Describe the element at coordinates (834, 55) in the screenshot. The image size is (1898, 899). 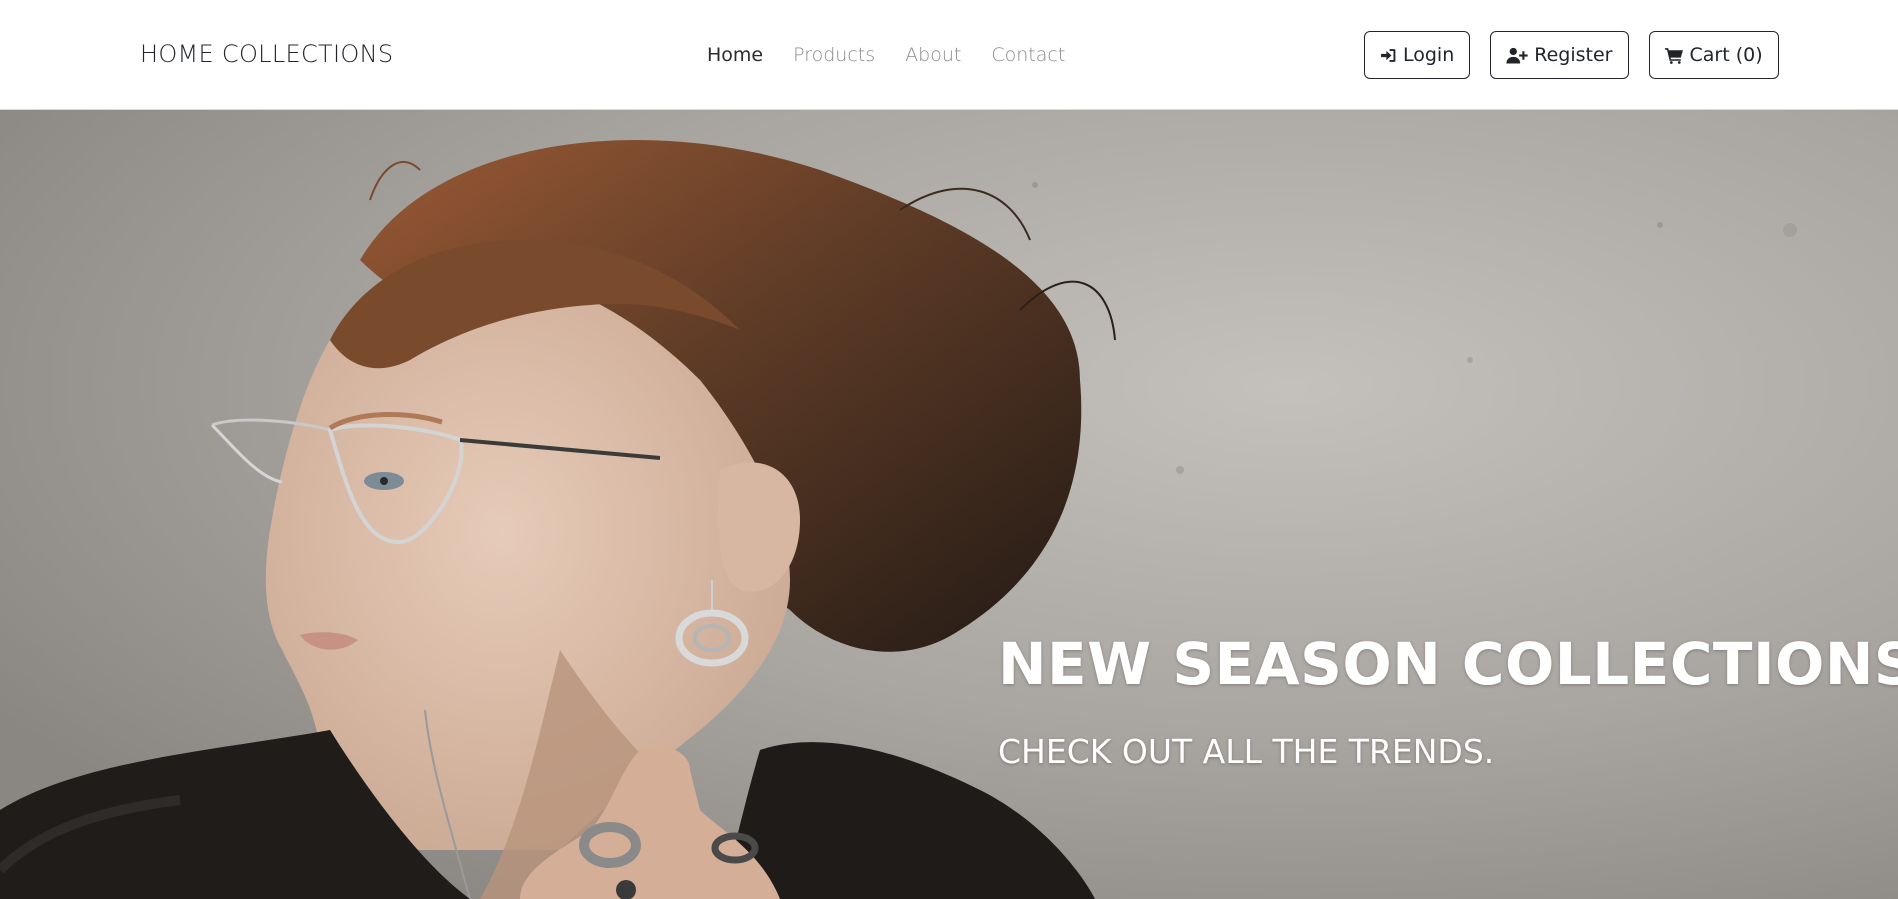
I see `nav-link-products: Products` at that location.